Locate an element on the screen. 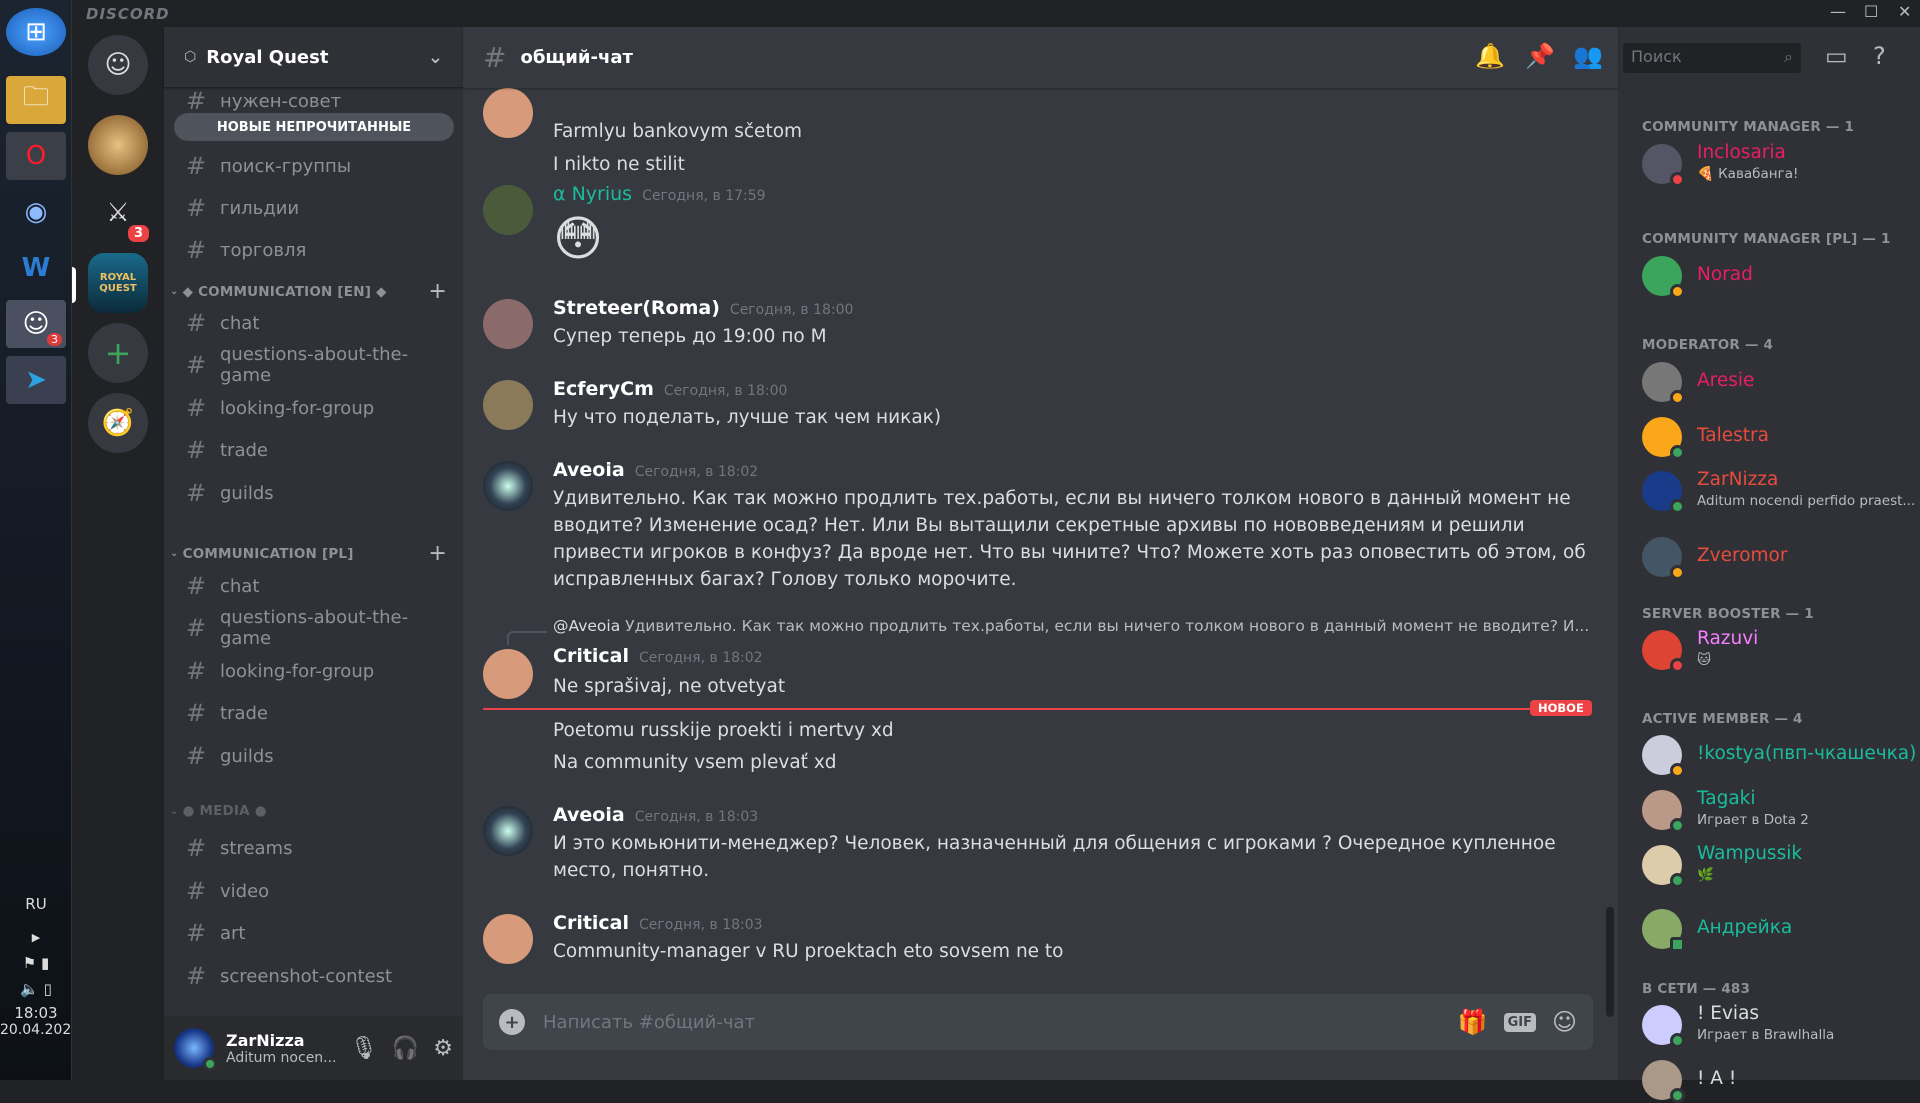 The width and height of the screenshot is (1920, 1103). member-item: Tagaki Играет в Dota 2 is located at coordinates (1777, 810).